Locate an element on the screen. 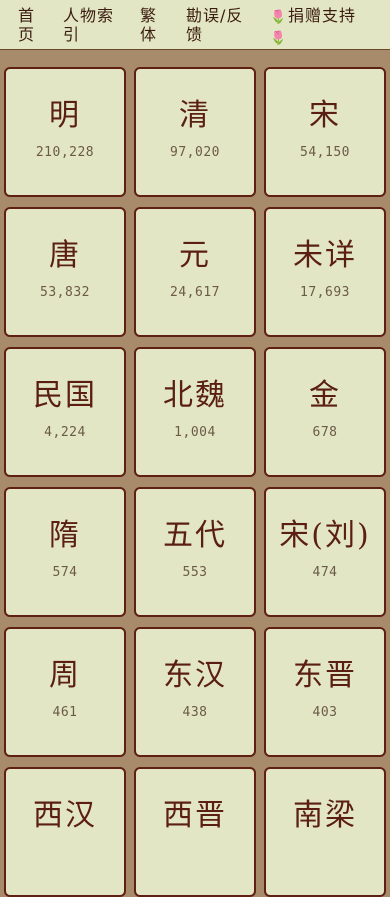 This screenshot has width=390, height=897. dynasty-person-count: 17,693 is located at coordinates (325, 292).